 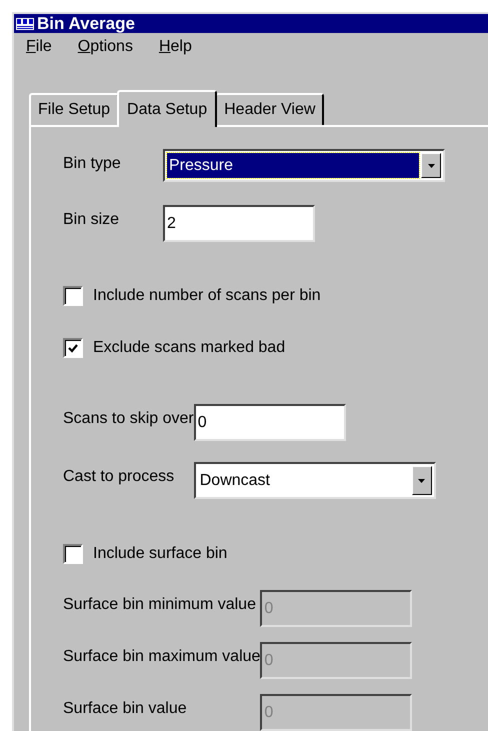 What do you see at coordinates (25, 24) in the screenshot?
I see `app-icon` at bounding box center [25, 24].